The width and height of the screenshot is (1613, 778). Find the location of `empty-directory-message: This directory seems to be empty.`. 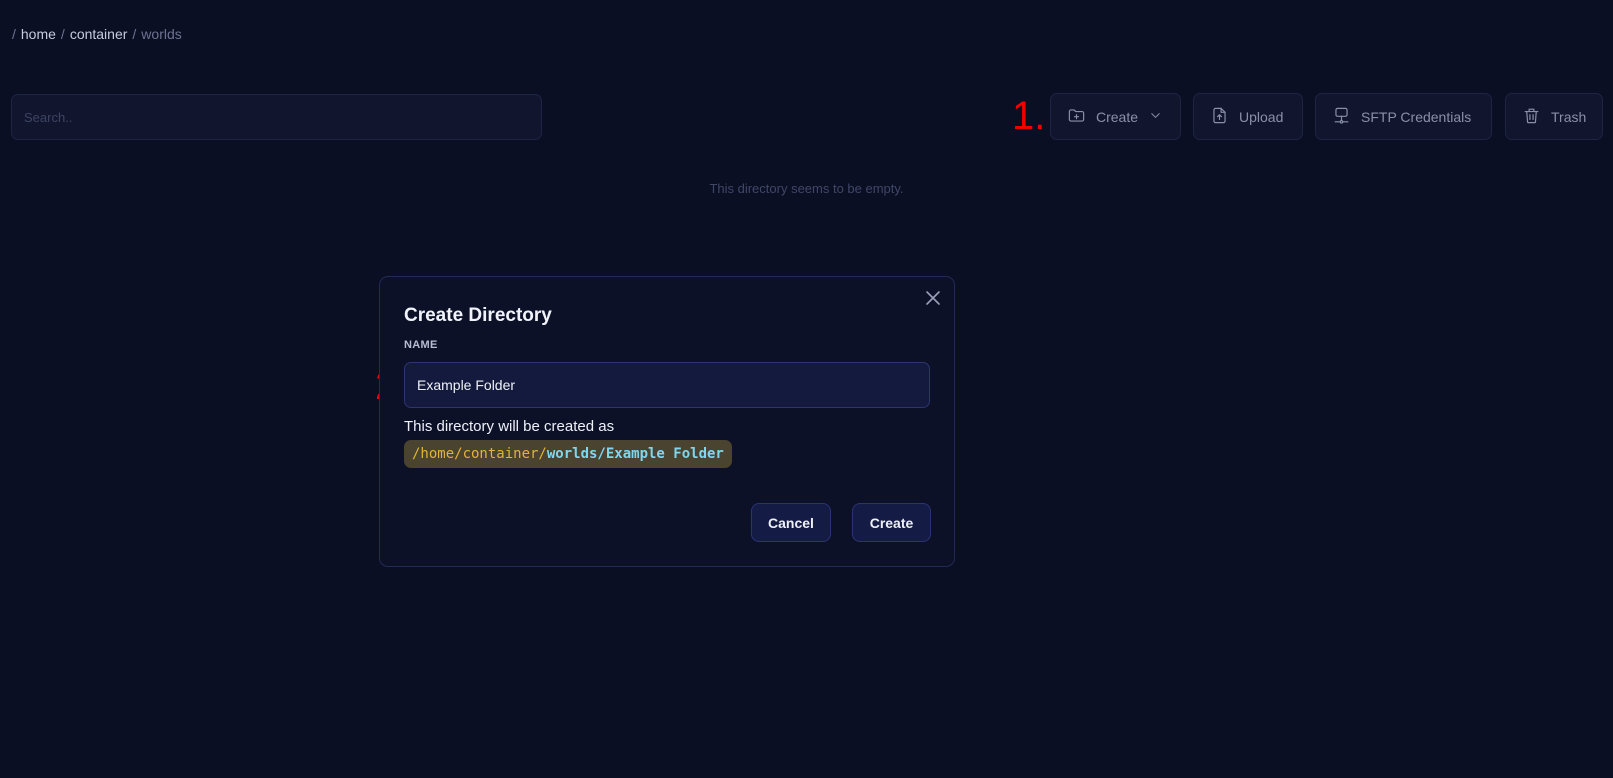

empty-directory-message: This directory seems to be empty. is located at coordinates (806, 188).